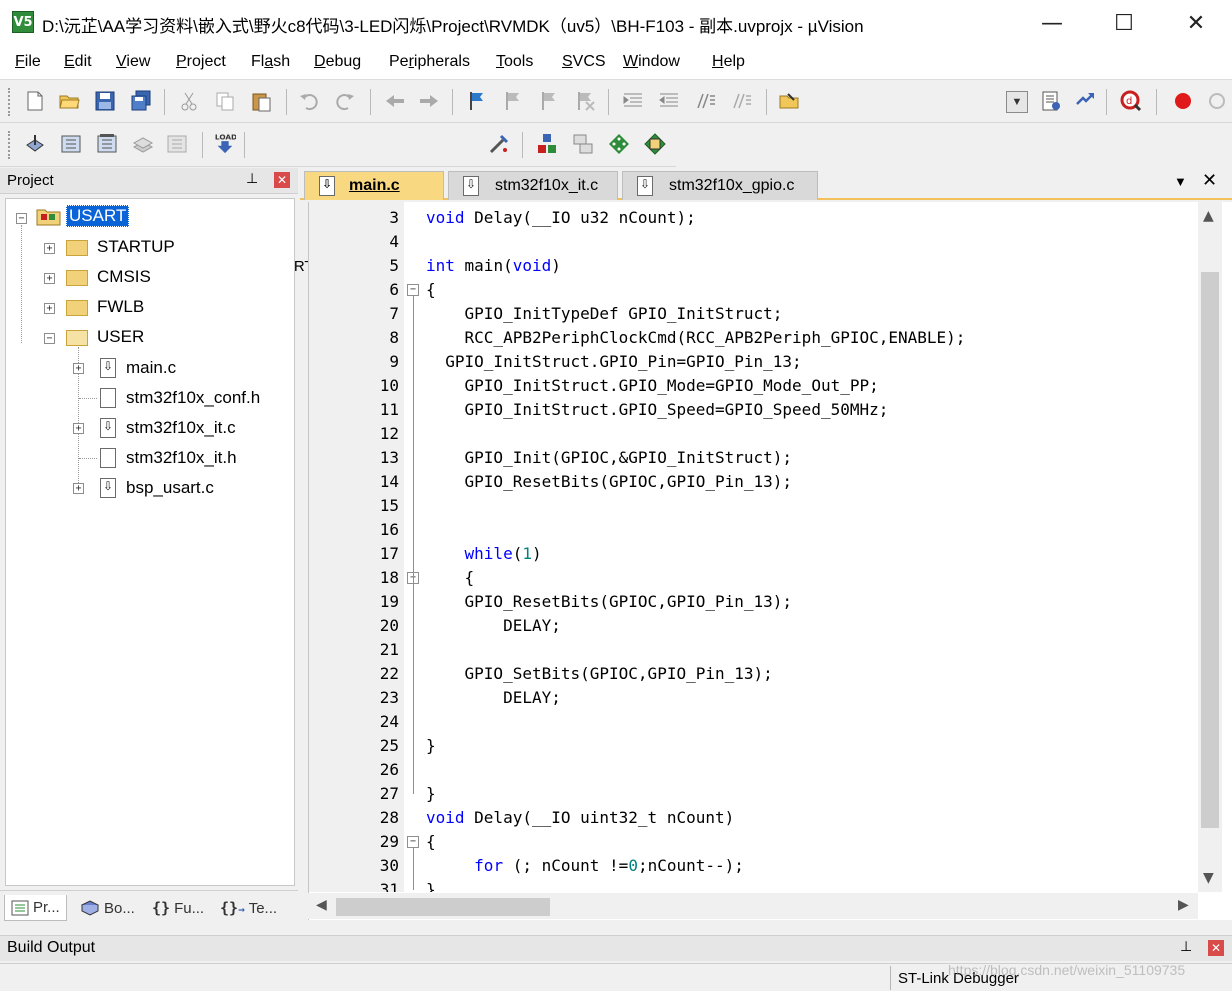 The image size is (1232, 991). I want to click on chevron-down-icon: ▼, so click(1017, 102).